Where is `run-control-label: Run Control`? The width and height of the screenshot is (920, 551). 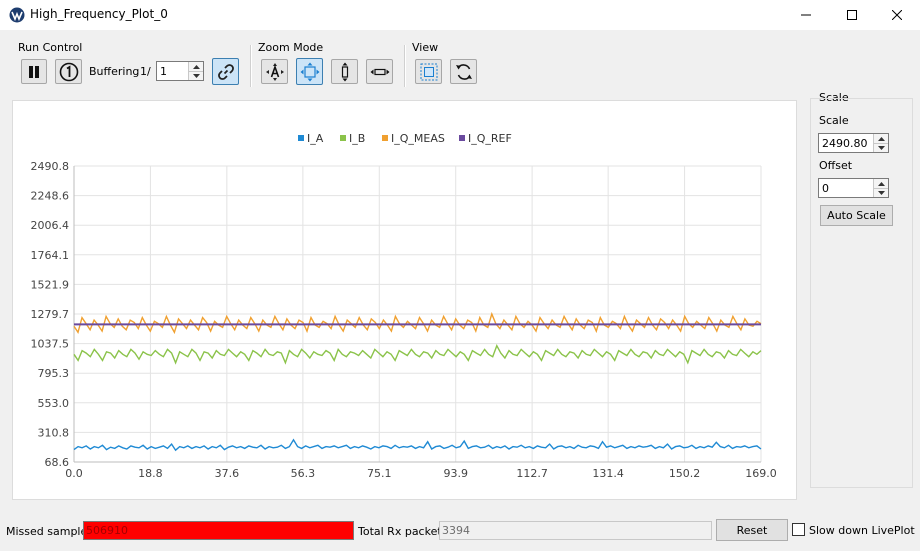 run-control-label: Run Control is located at coordinates (50, 47).